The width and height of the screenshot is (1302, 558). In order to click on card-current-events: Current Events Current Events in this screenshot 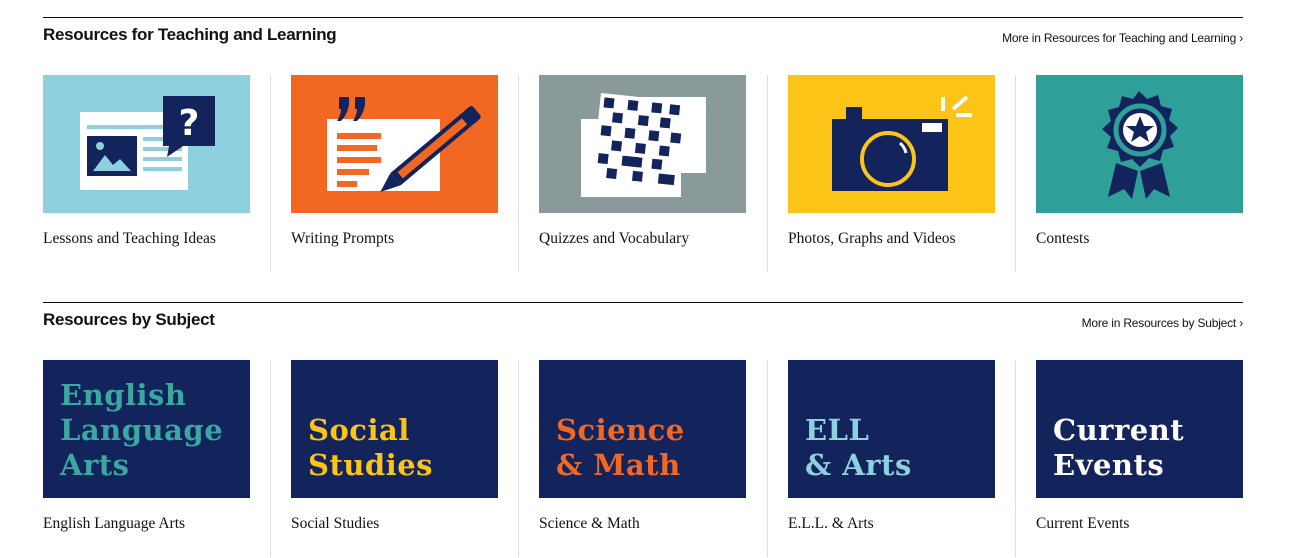, I will do `click(1139, 458)`.